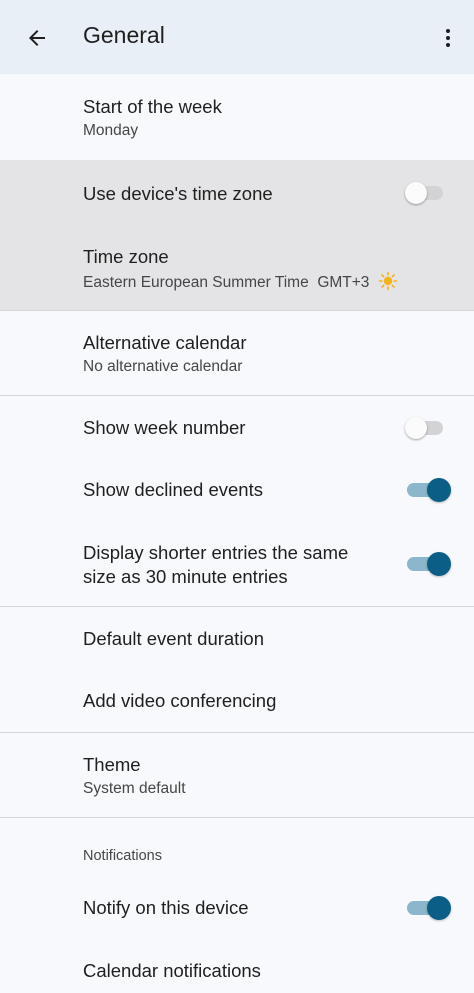  Describe the element at coordinates (178, 193) in the screenshot. I see `use-device-time-zone-label: Use device's time zone` at that location.